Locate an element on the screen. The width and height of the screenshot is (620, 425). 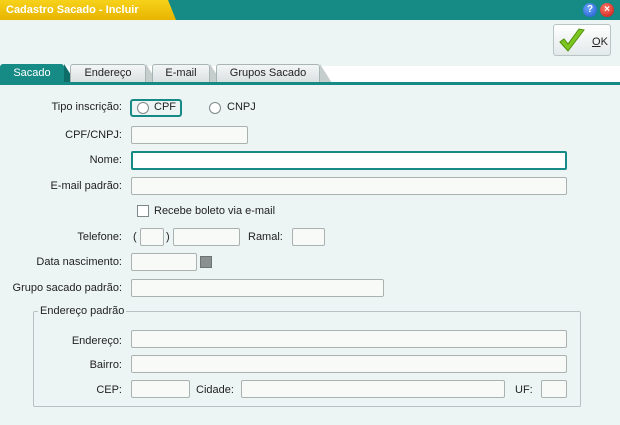
ddd-open-paren: ( is located at coordinates (135, 237).